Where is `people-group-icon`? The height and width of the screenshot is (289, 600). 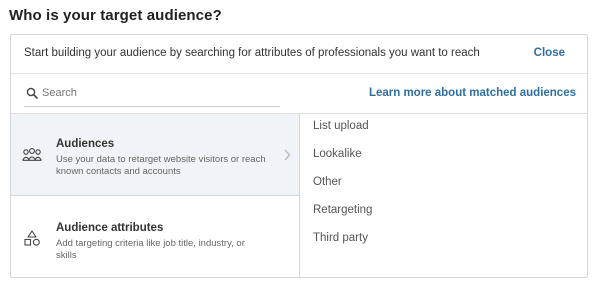
people-group-icon is located at coordinates (32, 154).